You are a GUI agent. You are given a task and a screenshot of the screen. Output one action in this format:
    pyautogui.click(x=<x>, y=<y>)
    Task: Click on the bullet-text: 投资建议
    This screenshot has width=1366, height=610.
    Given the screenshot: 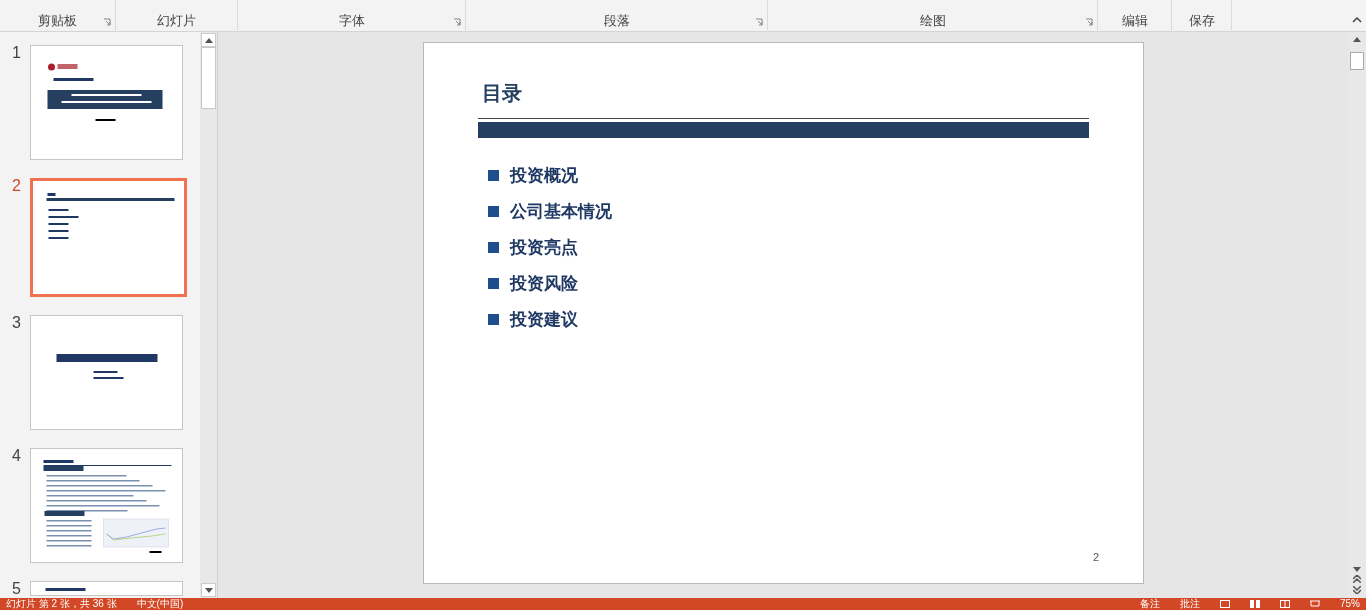 What is the action you would take?
    pyautogui.click(x=544, y=319)
    